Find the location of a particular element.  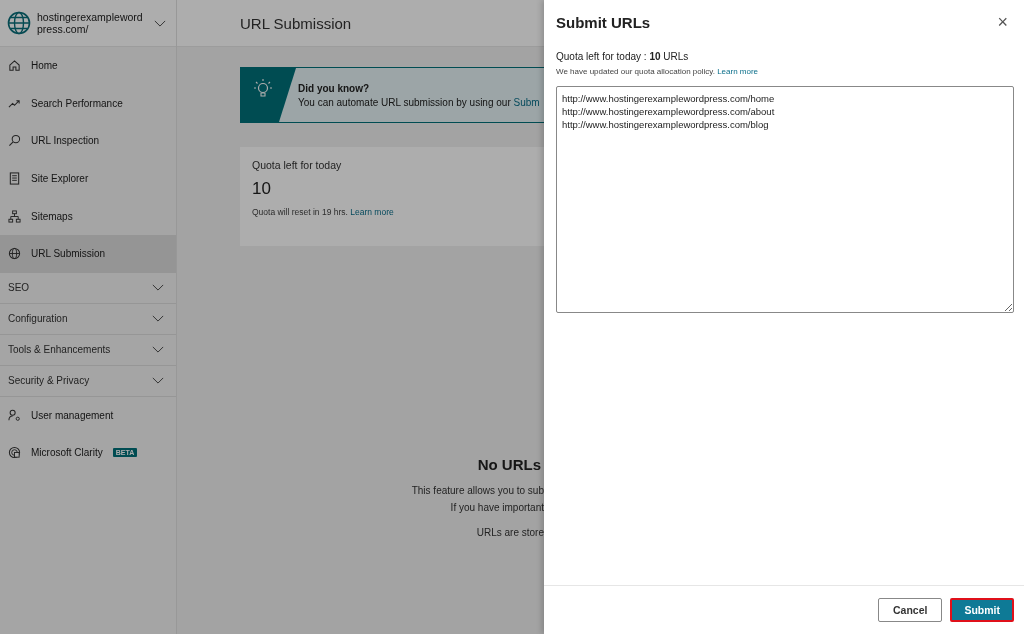

empty-text: URLs are store is located at coordinates (510, 532).